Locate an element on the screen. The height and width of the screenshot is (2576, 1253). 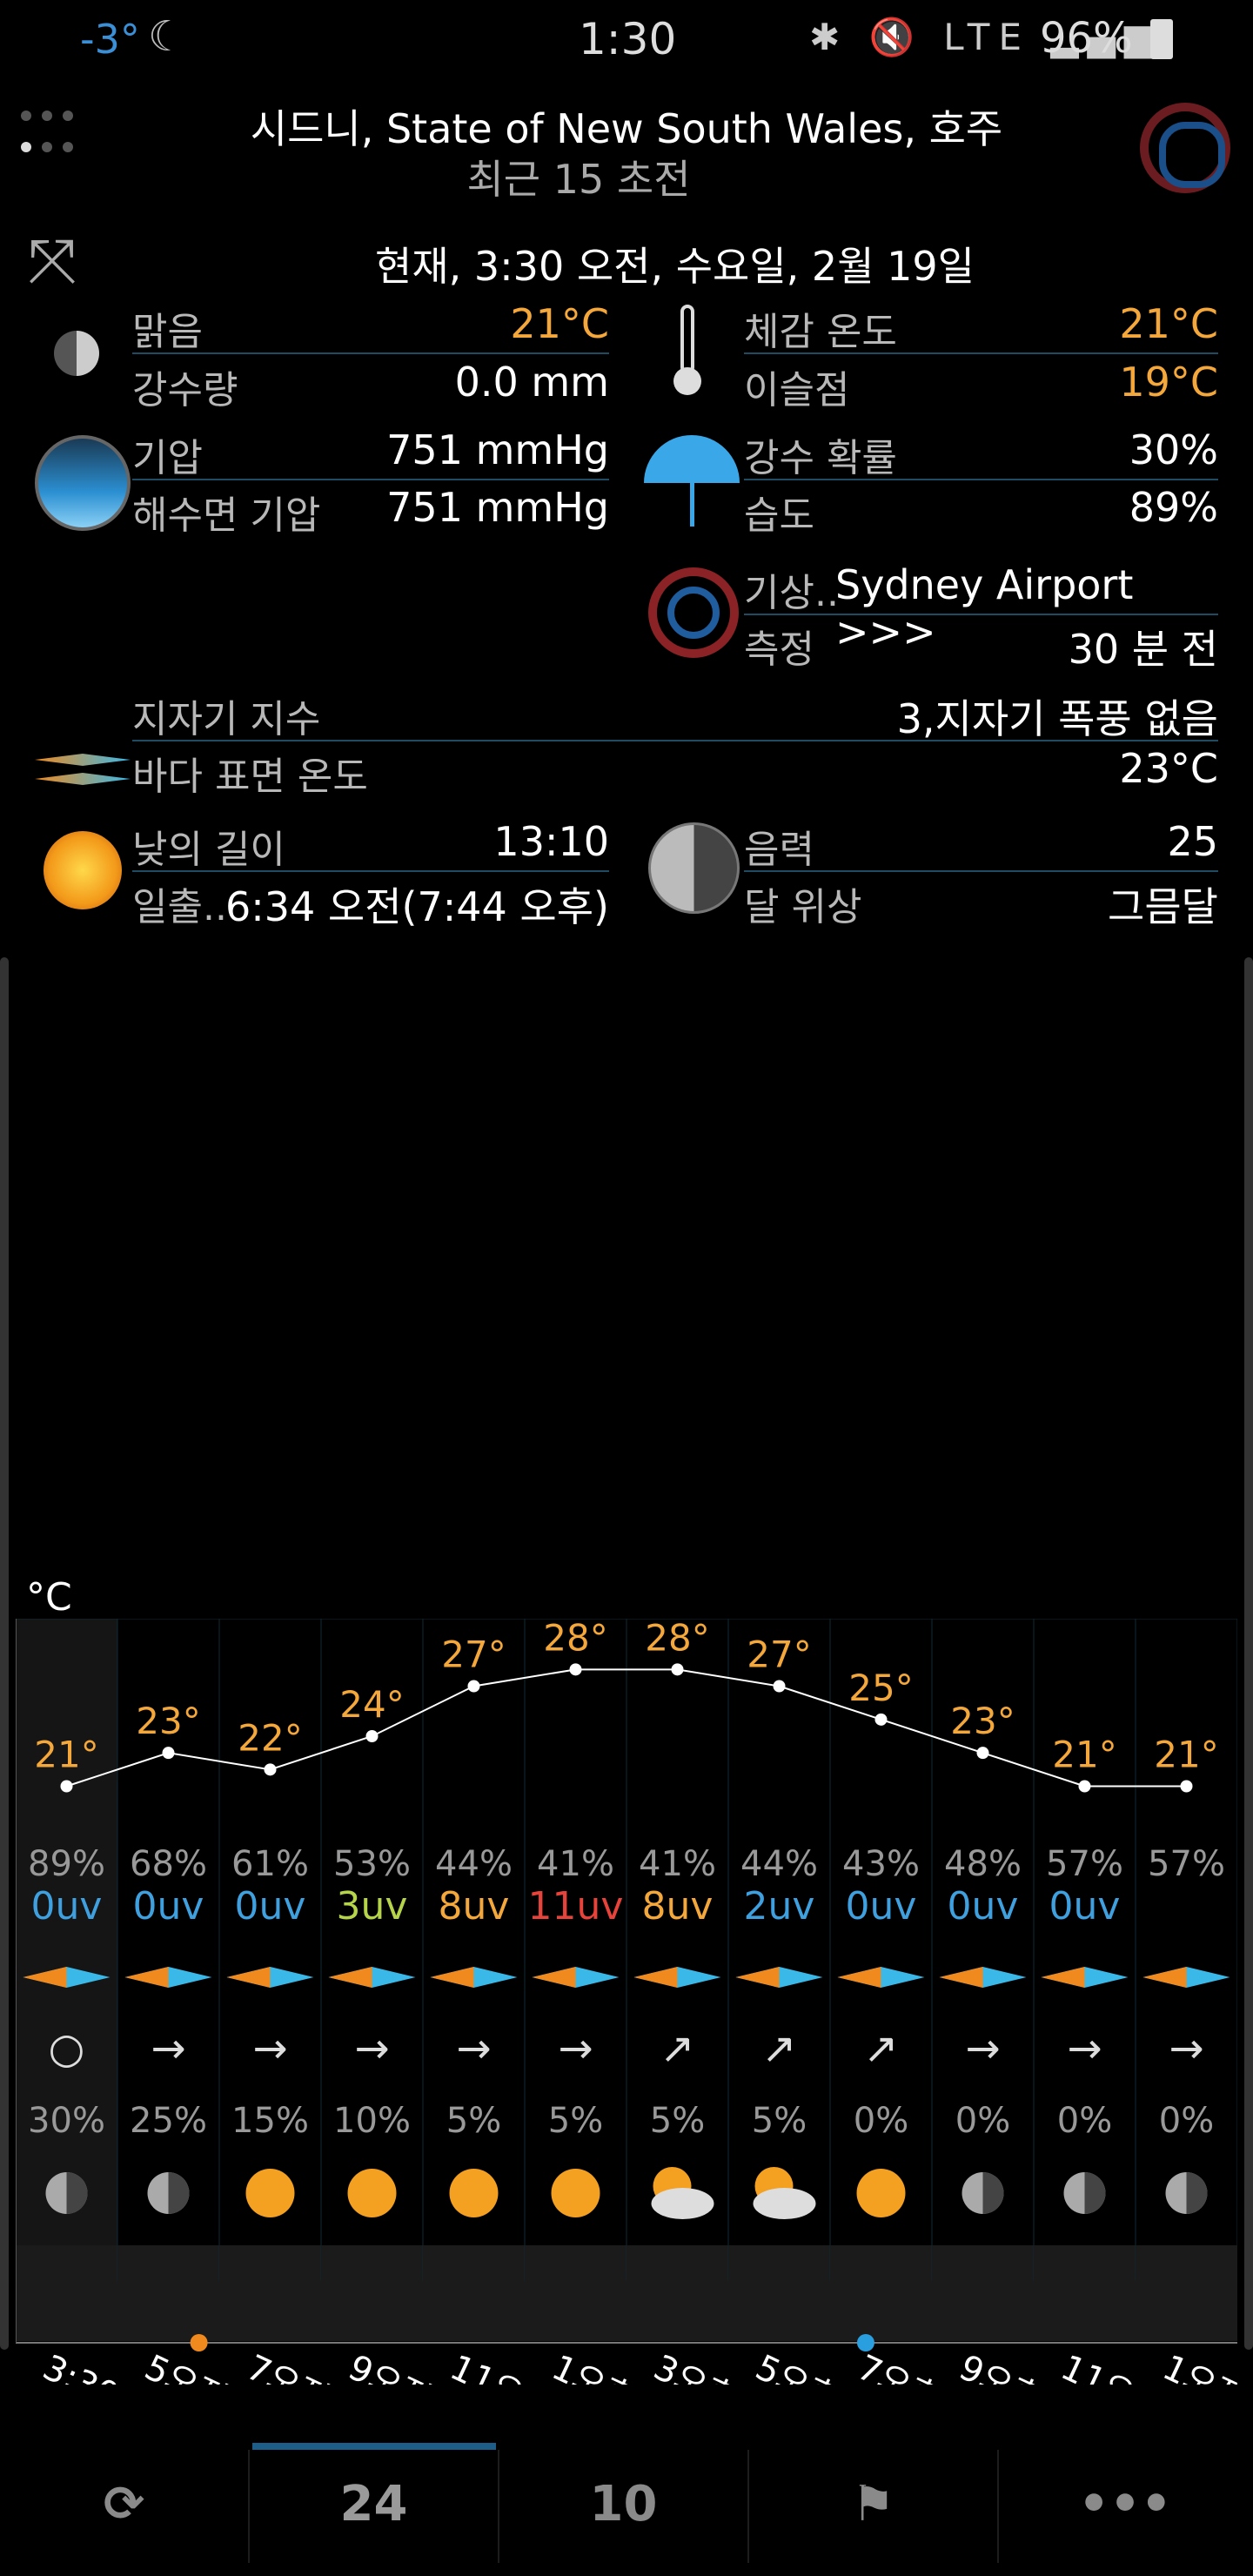
precip-label: 강수량 is located at coordinates (185, 390).